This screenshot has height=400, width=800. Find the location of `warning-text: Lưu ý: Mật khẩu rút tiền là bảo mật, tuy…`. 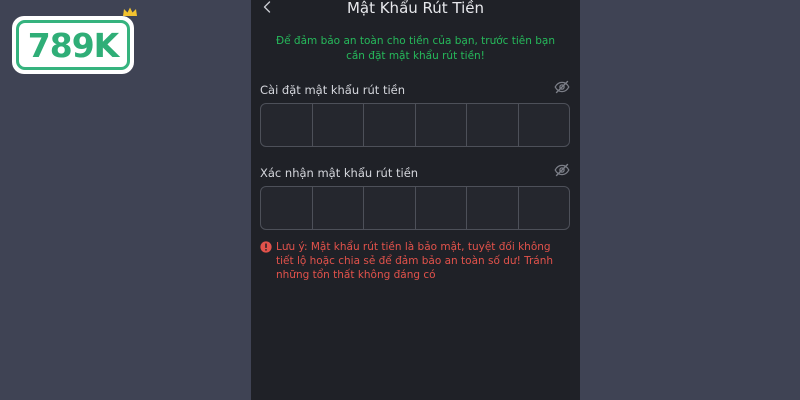

warning-text: Lưu ý: Mật khẩu rút tiền là bảo mật, tuy… is located at coordinates (415, 261).